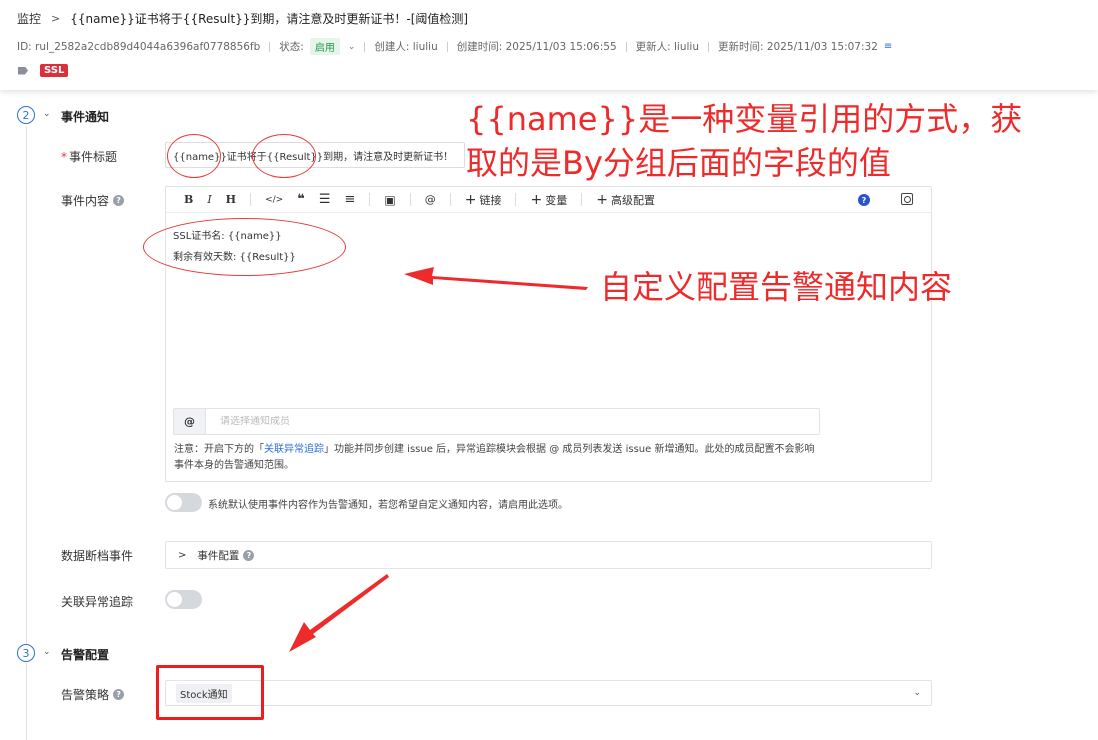 The image size is (1098, 740). What do you see at coordinates (85, 201) in the screenshot?
I see `event-content-label-text: 事件内容` at bounding box center [85, 201].